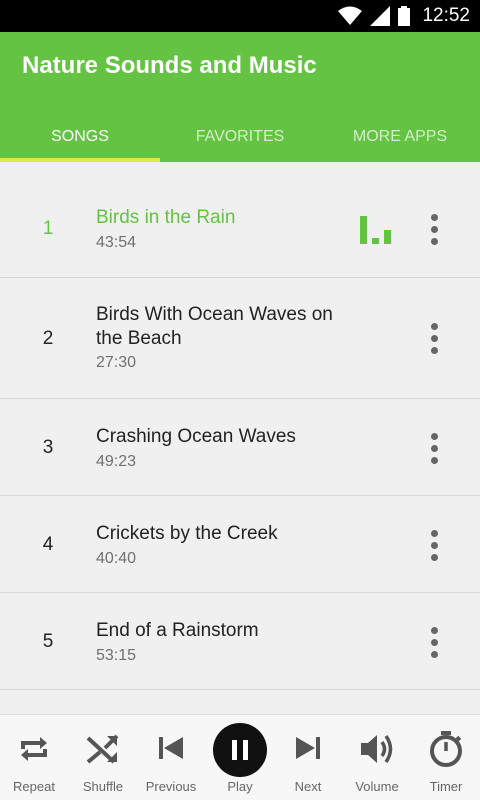 Image resolution: width=480 pixels, height=800 pixels. What do you see at coordinates (171, 786) in the screenshot?
I see `previous-label: Previous` at bounding box center [171, 786].